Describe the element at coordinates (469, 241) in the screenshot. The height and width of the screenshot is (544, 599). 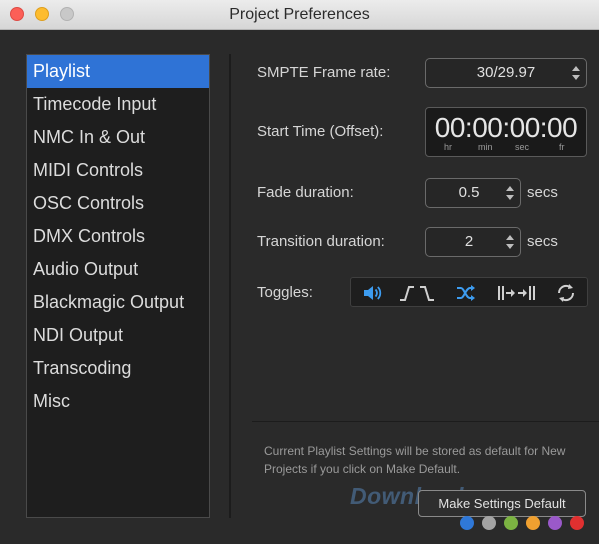
I see `transition-duration-value: 2` at that location.